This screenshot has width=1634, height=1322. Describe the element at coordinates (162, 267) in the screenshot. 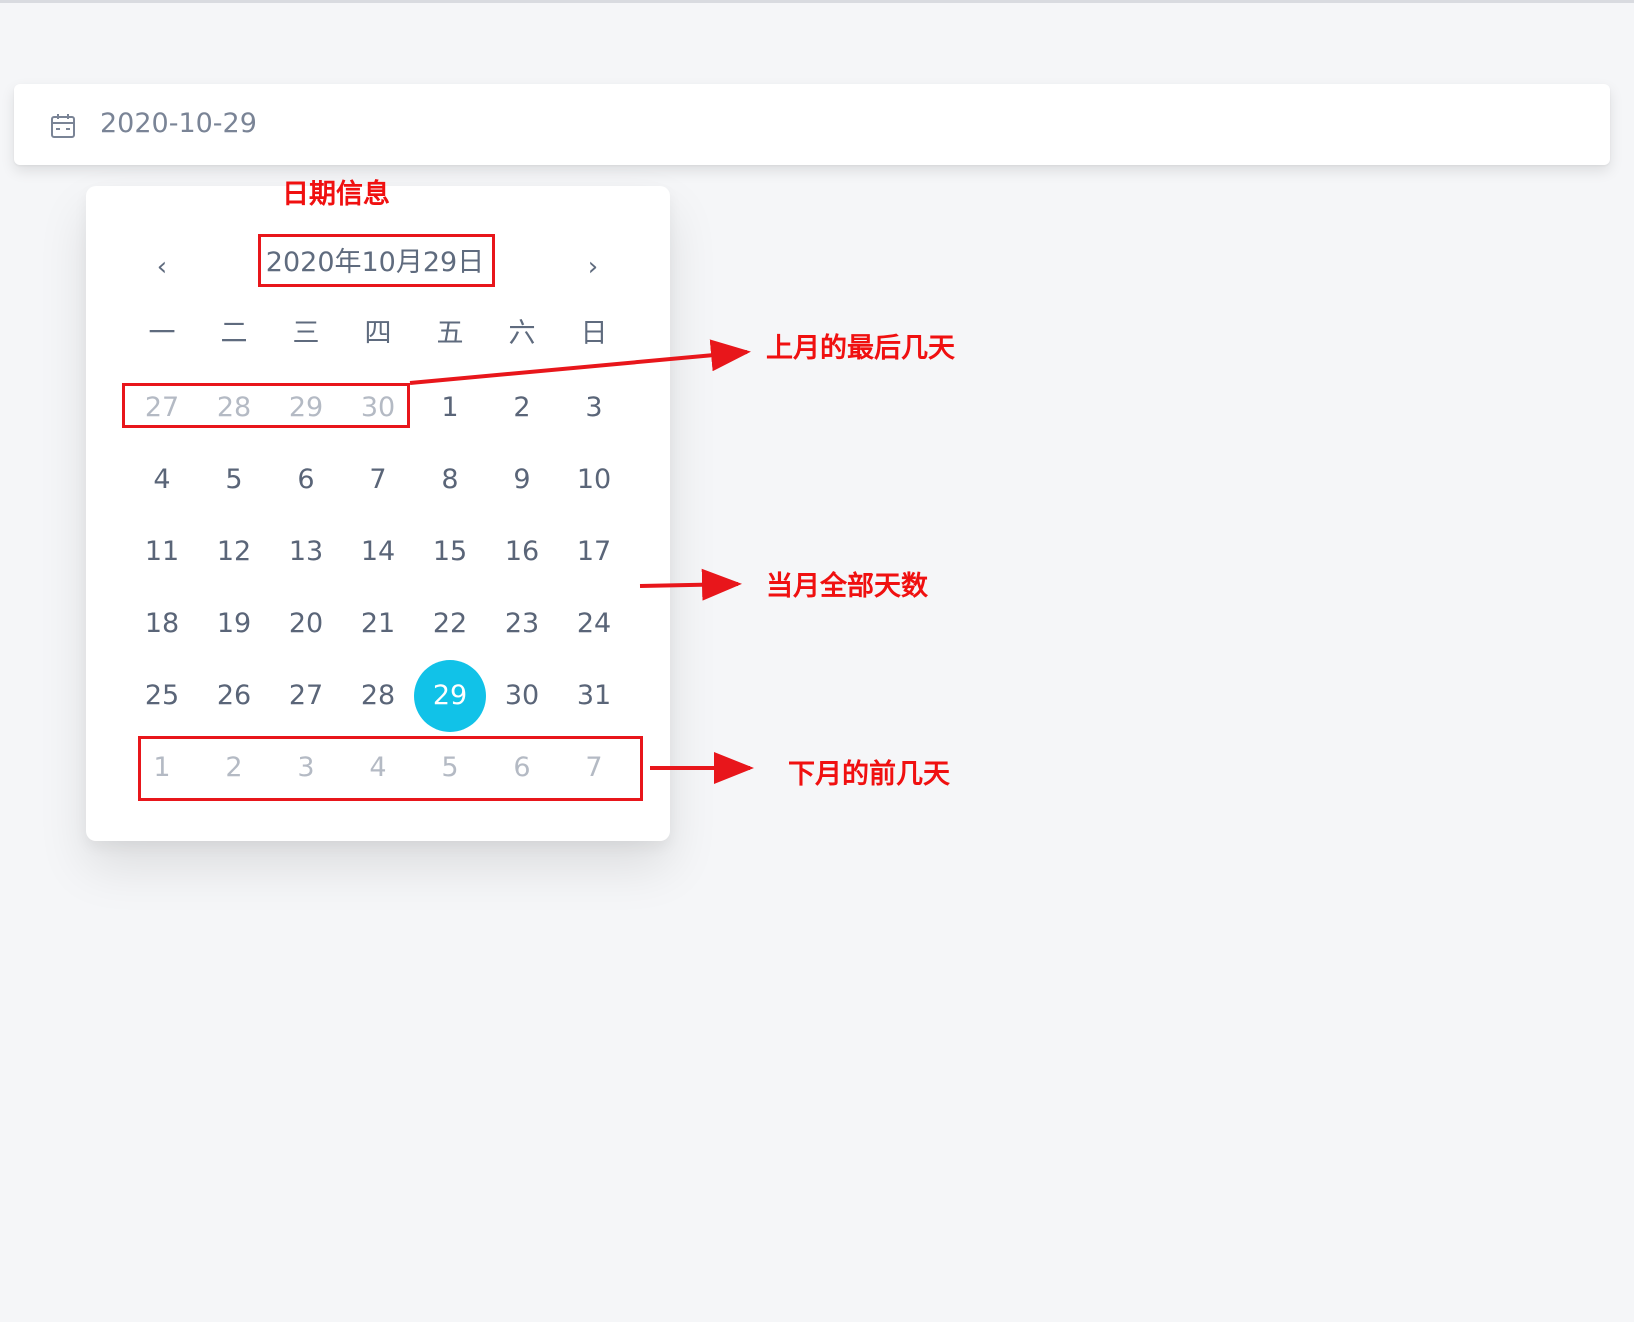

I see `prev-month-button: ‹` at that location.